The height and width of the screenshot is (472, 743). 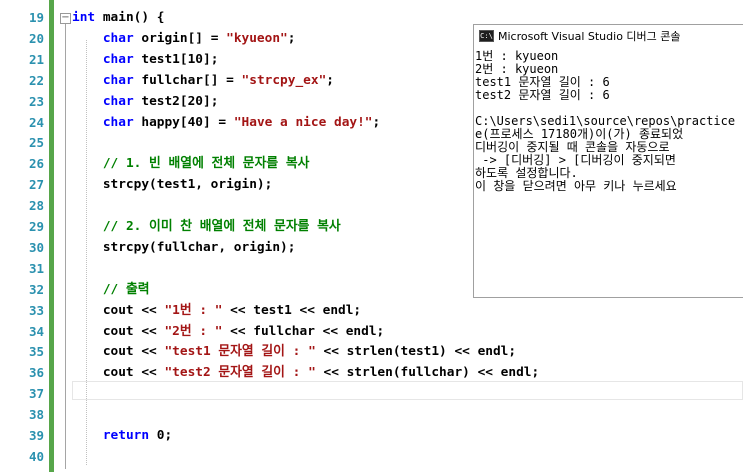 I want to click on line-number: 19, so click(x=36, y=17).